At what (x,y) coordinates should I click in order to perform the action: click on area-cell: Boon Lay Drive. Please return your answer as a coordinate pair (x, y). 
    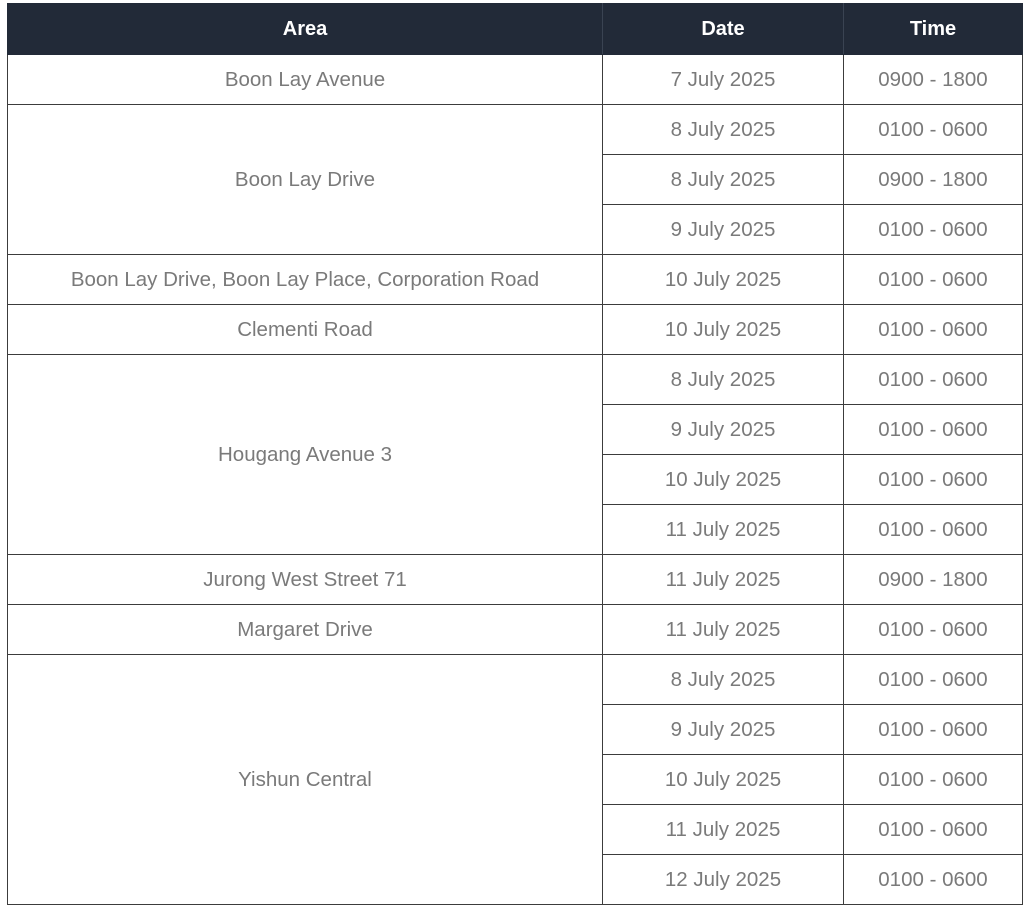
    Looking at the image, I should click on (305, 179).